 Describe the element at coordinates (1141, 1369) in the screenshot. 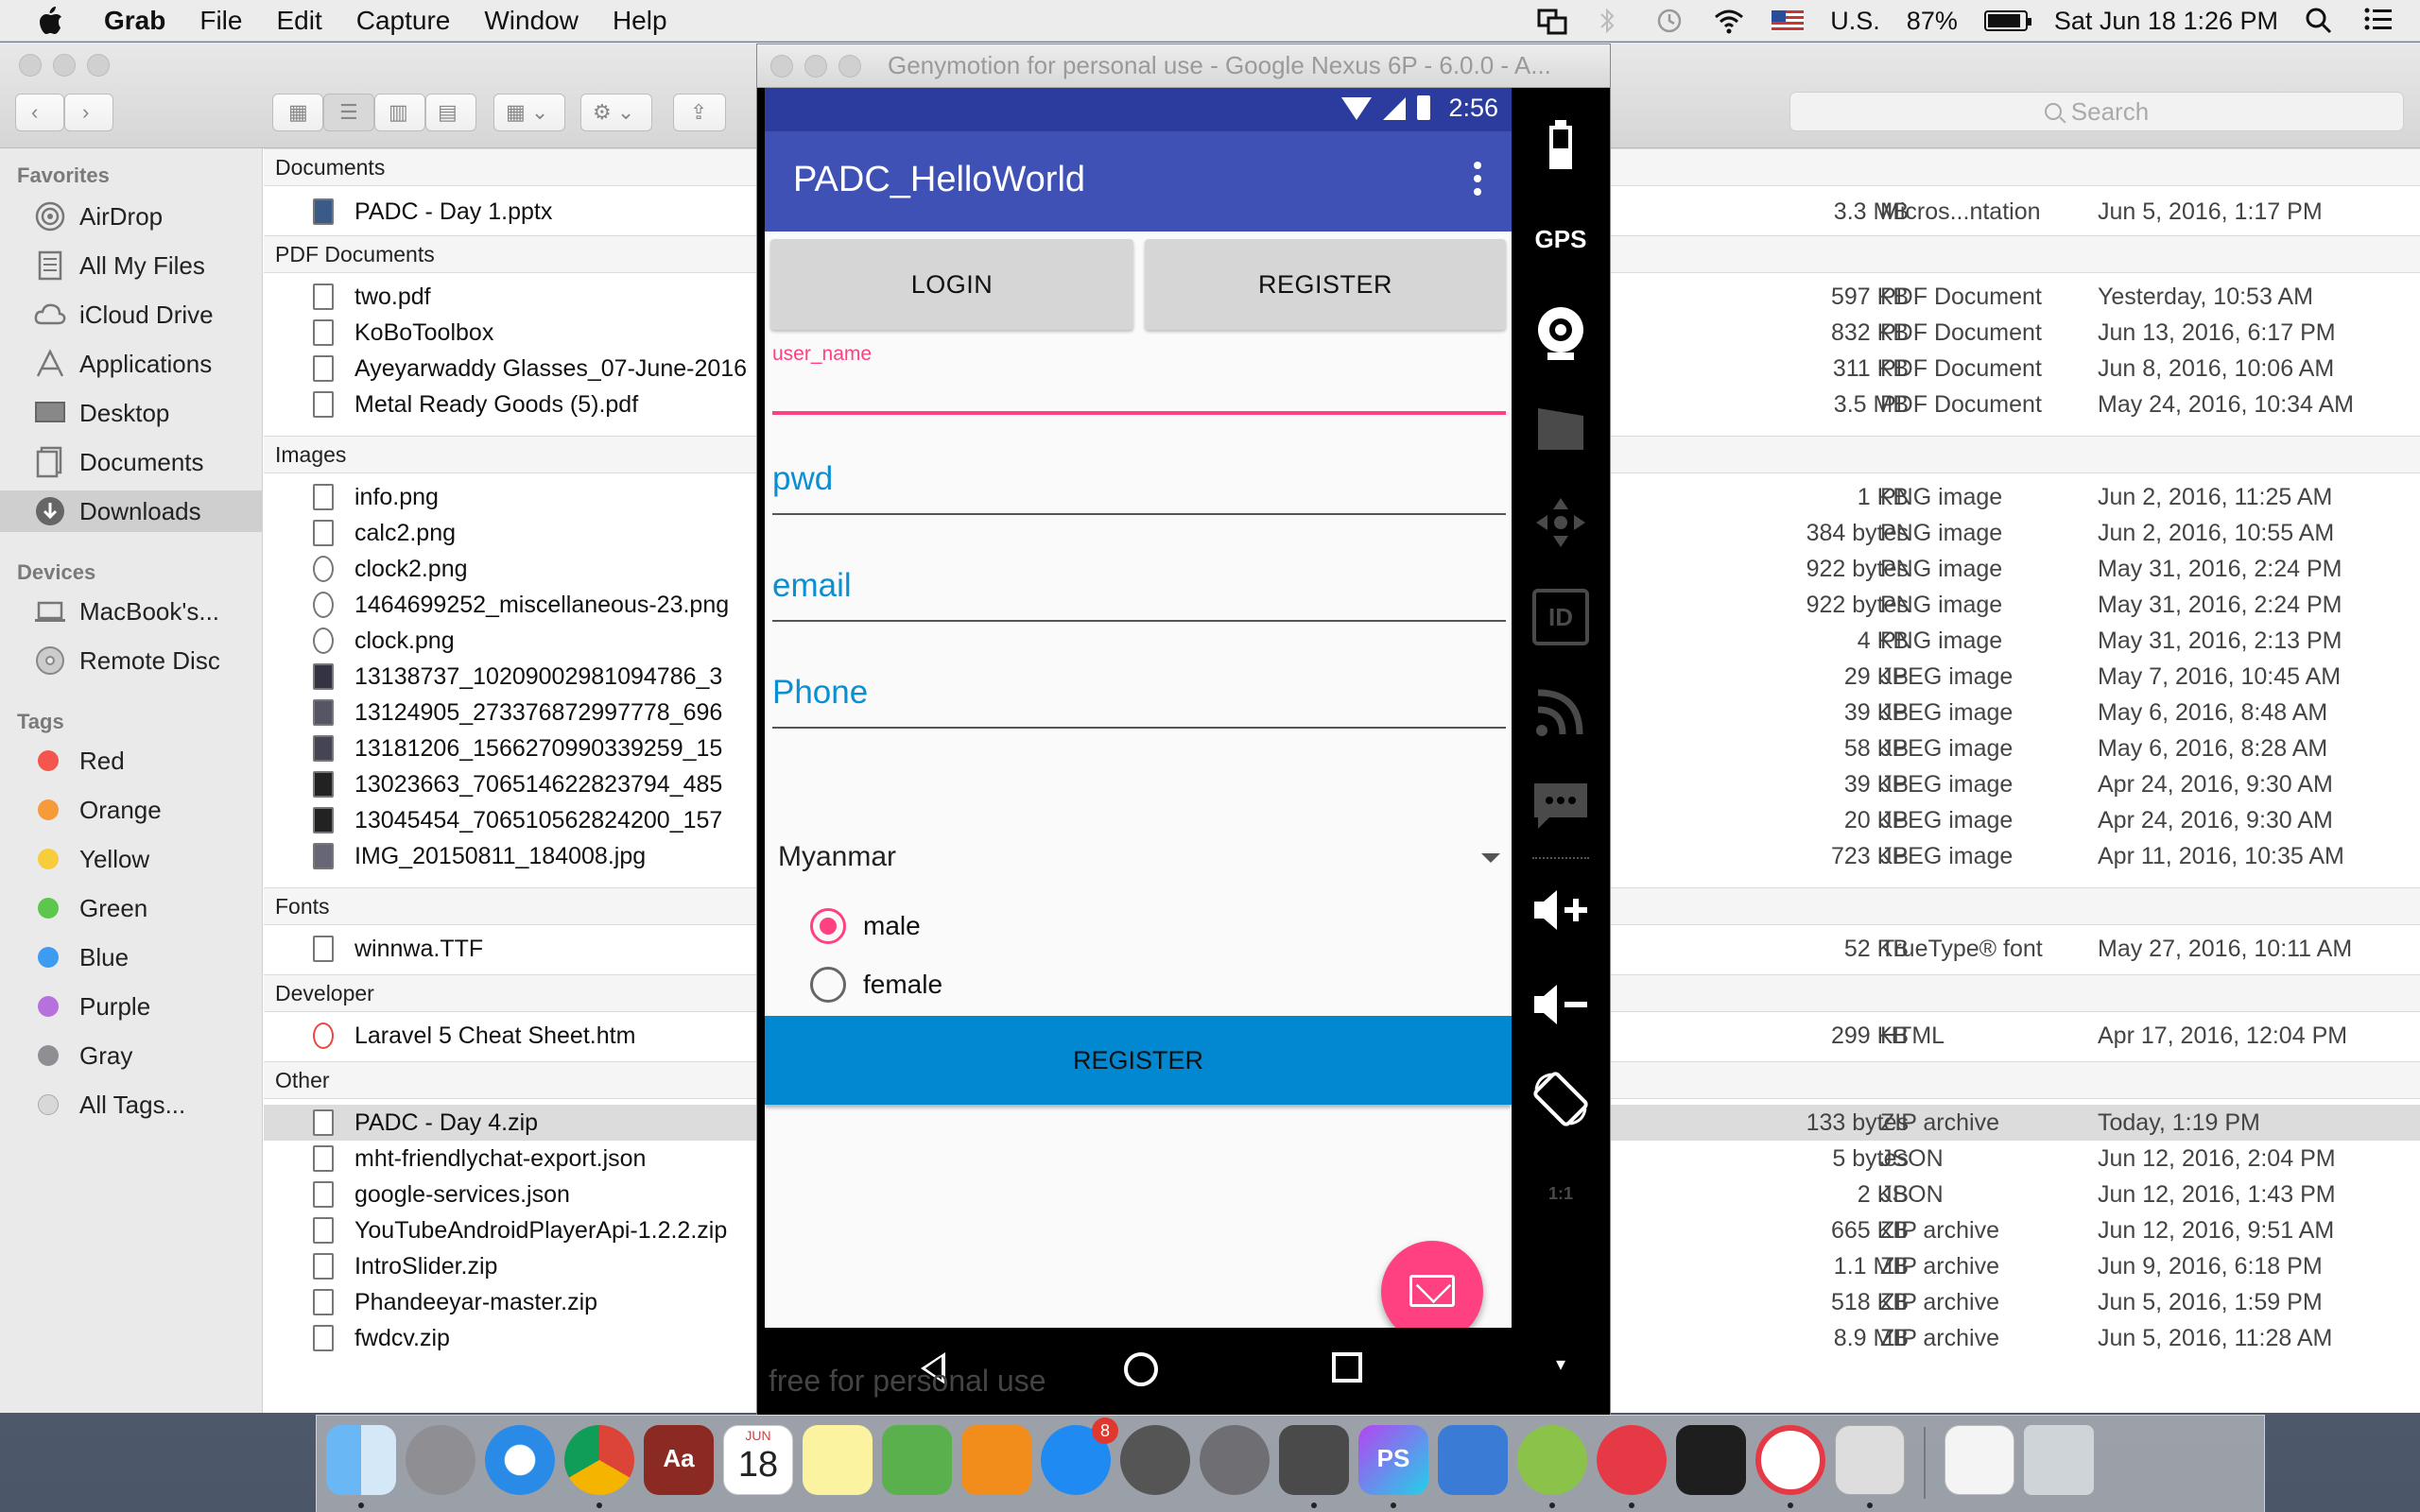

I see `nav-home-icon` at that location.